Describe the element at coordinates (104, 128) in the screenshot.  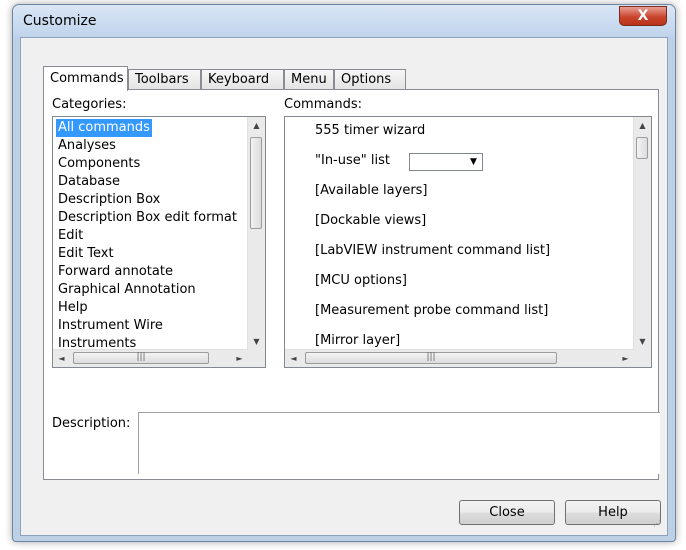
I see `list-item: All commands` at that location.